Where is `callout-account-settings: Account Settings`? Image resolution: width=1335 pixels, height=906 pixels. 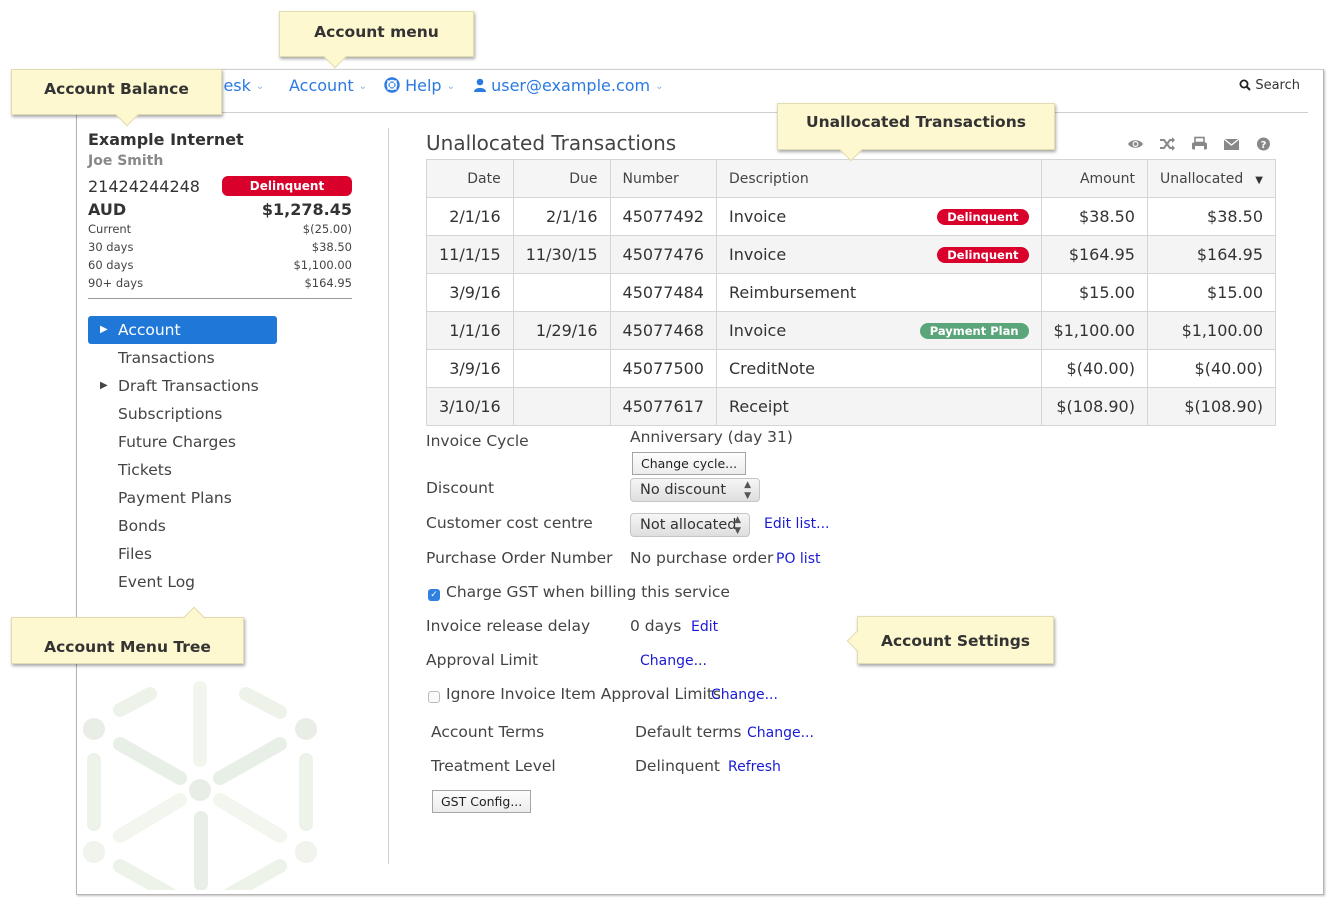
callout-account-settings: Account Settings is located at coordinates (950, 640).